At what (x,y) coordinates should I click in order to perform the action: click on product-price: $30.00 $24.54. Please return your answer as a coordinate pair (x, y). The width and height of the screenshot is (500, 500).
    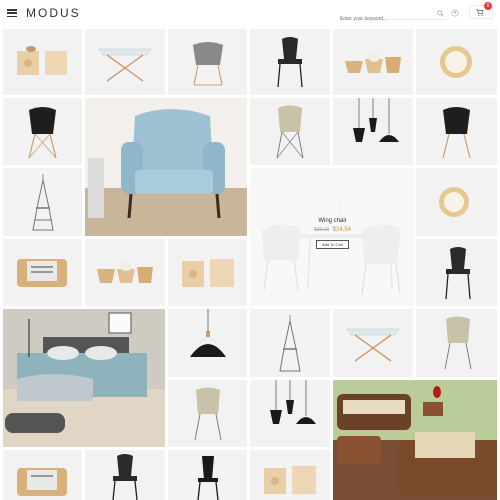
    Looking at the image, I should click on (332, 230).